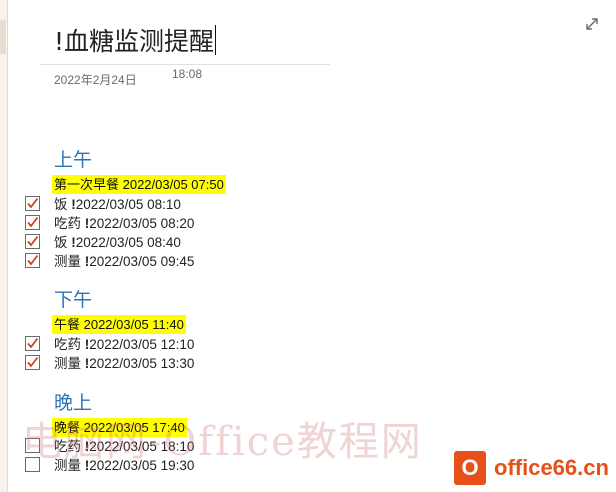  I want to click on todo-item: 饭 !2022/03/05 08:40, so click(103, 241).